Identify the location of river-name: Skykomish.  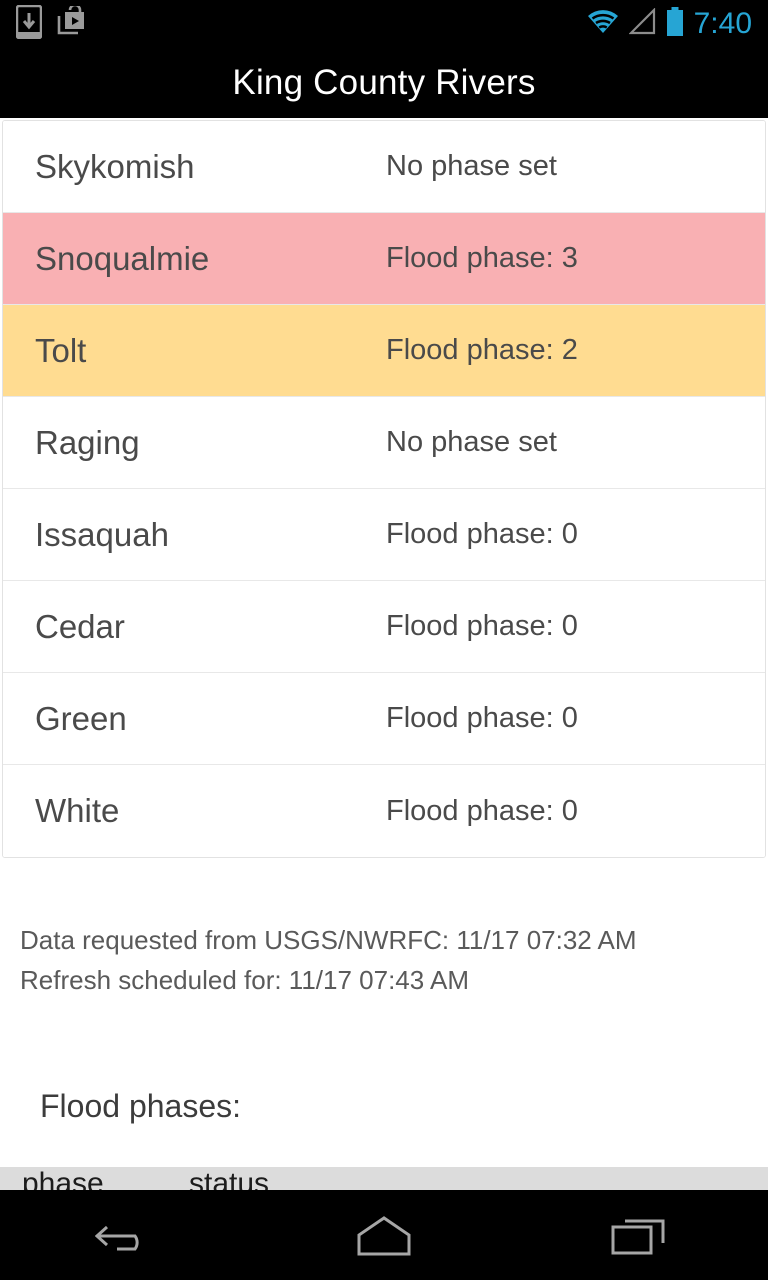
(115, 166).